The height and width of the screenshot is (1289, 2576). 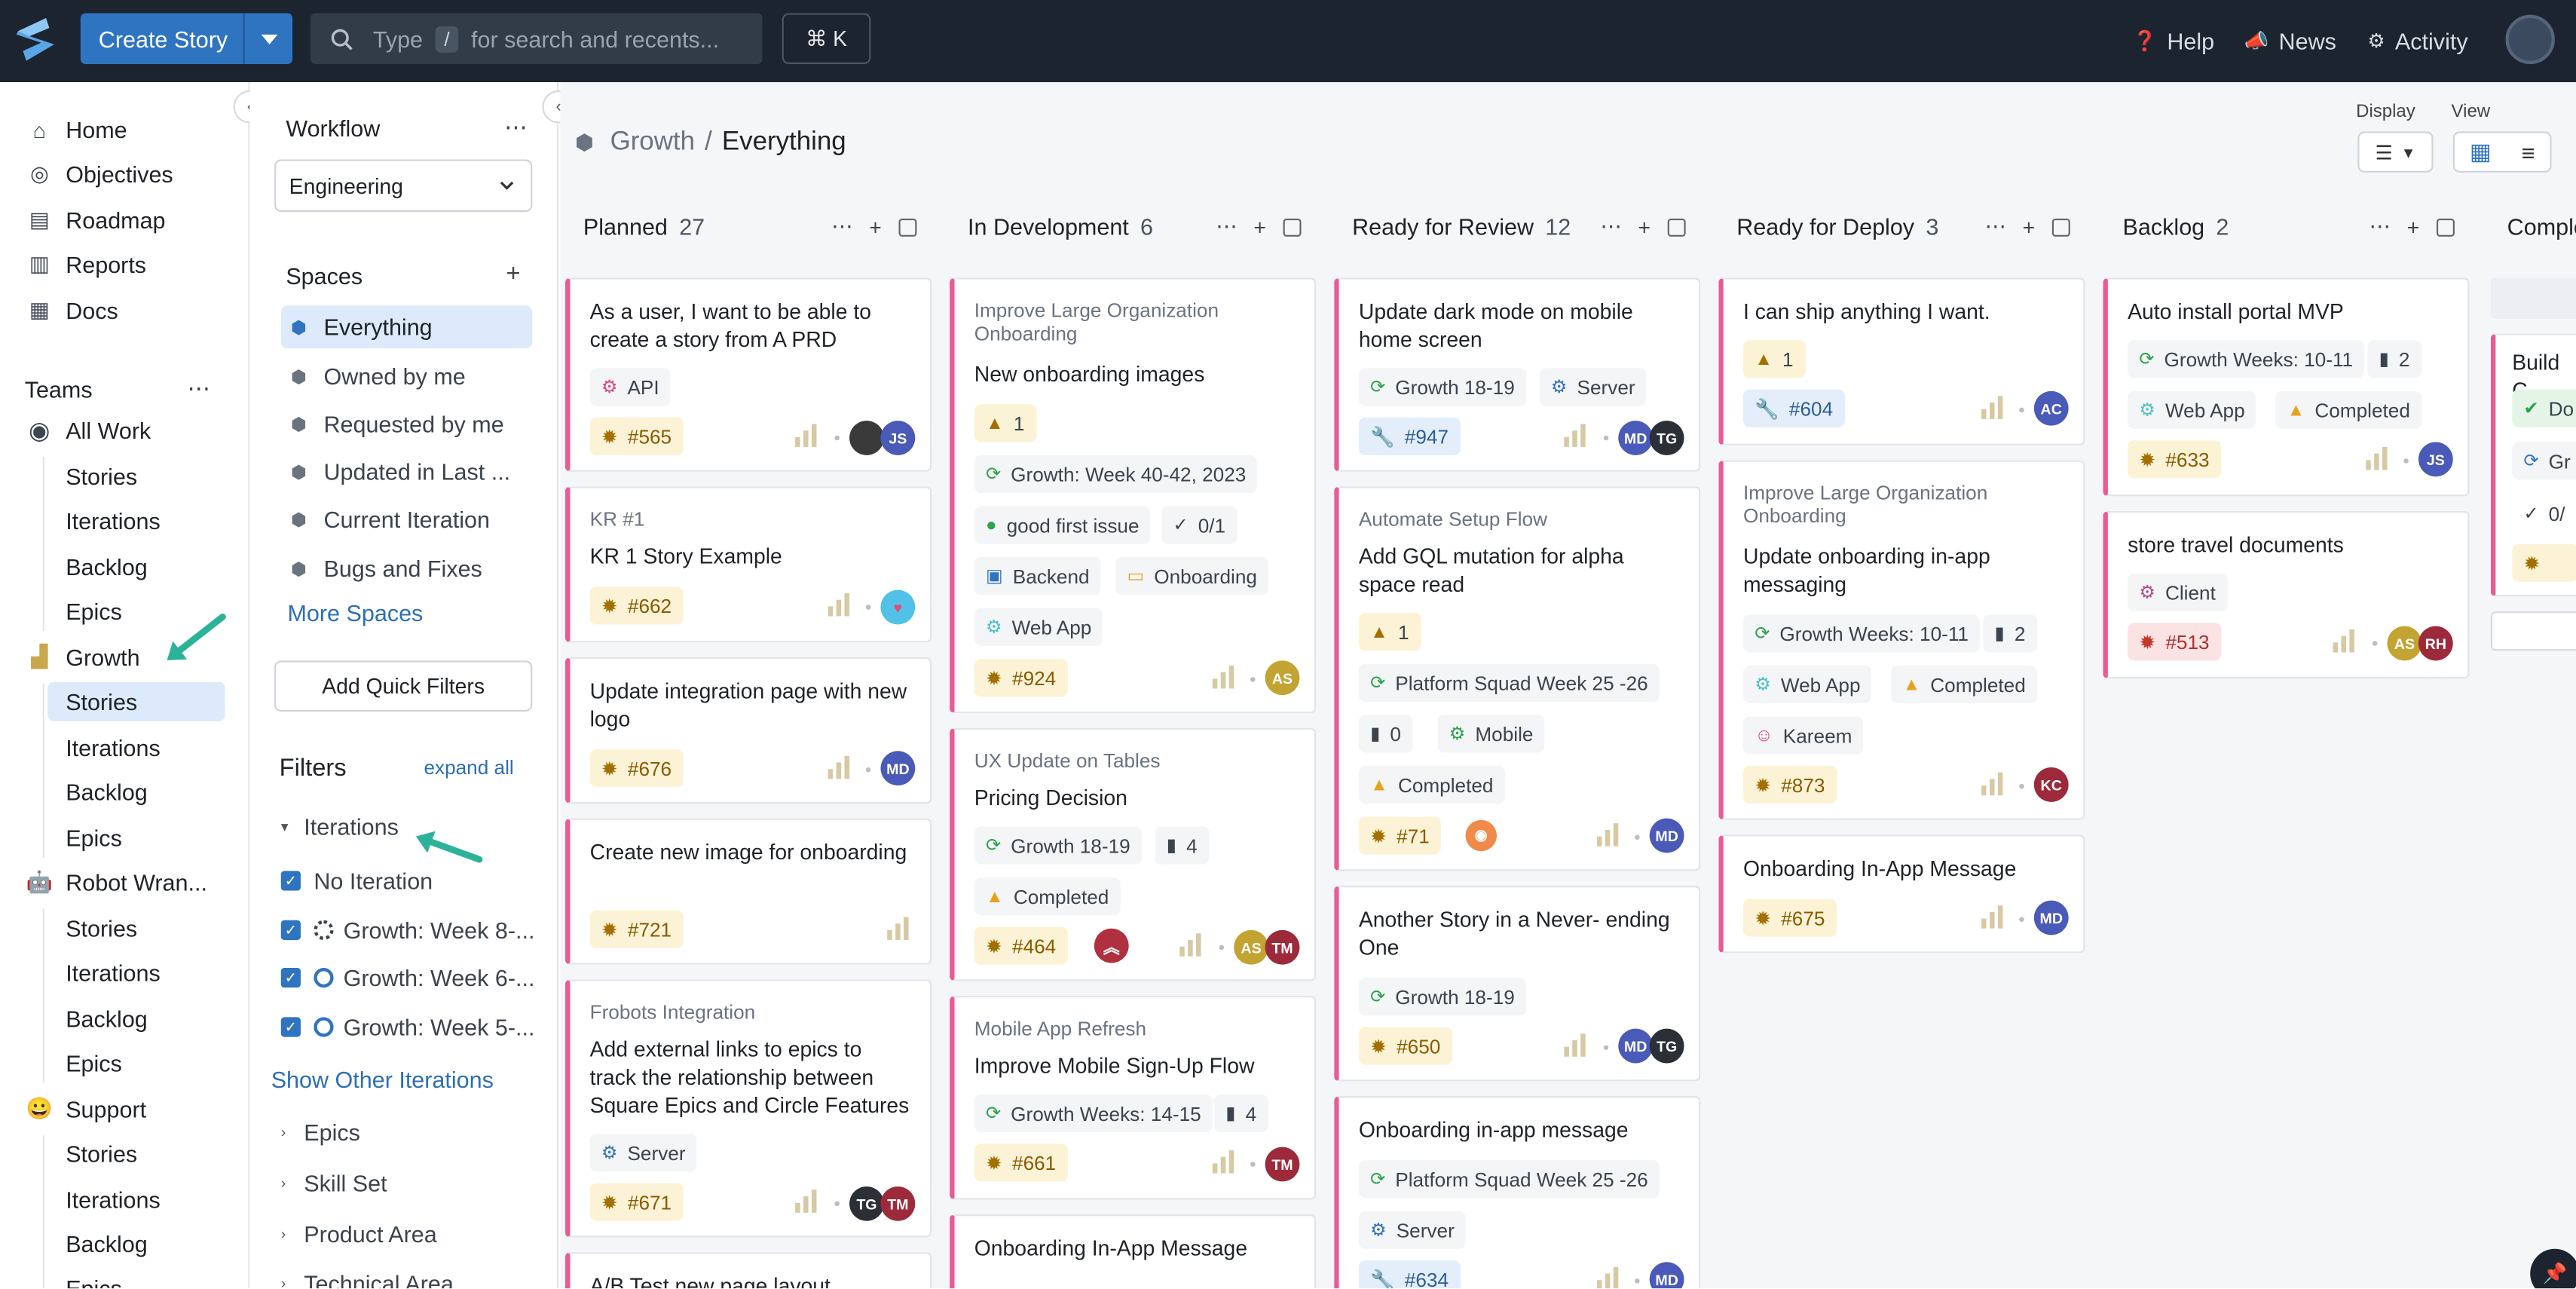 I want to click on story-title: Another Story in a Never- ending One, so click(x=1521, y=933).